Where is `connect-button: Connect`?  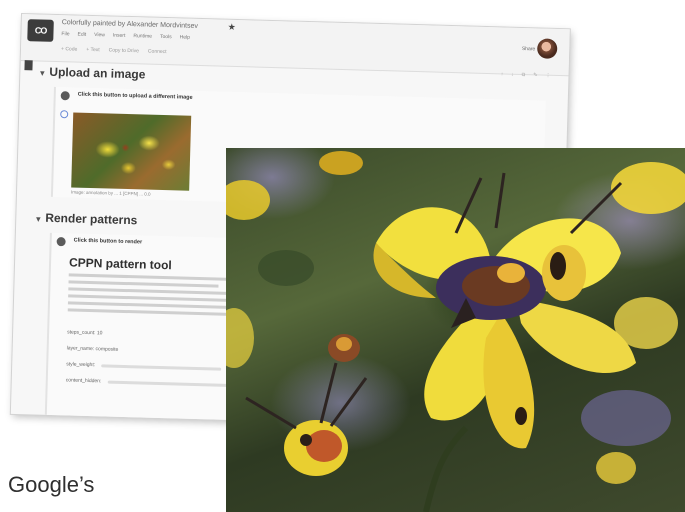
connect-button: Connect is located at coordinates (157, 52).